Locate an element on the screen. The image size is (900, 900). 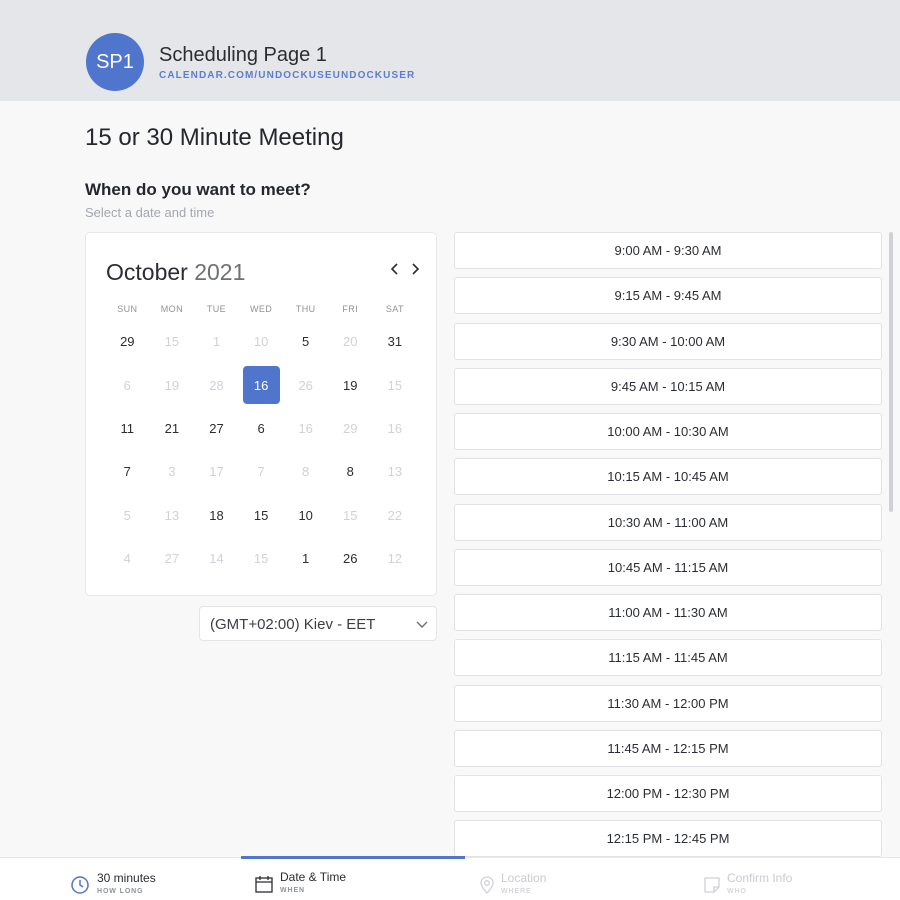
calendar-day: 21 is located at coordinates (172, 428).